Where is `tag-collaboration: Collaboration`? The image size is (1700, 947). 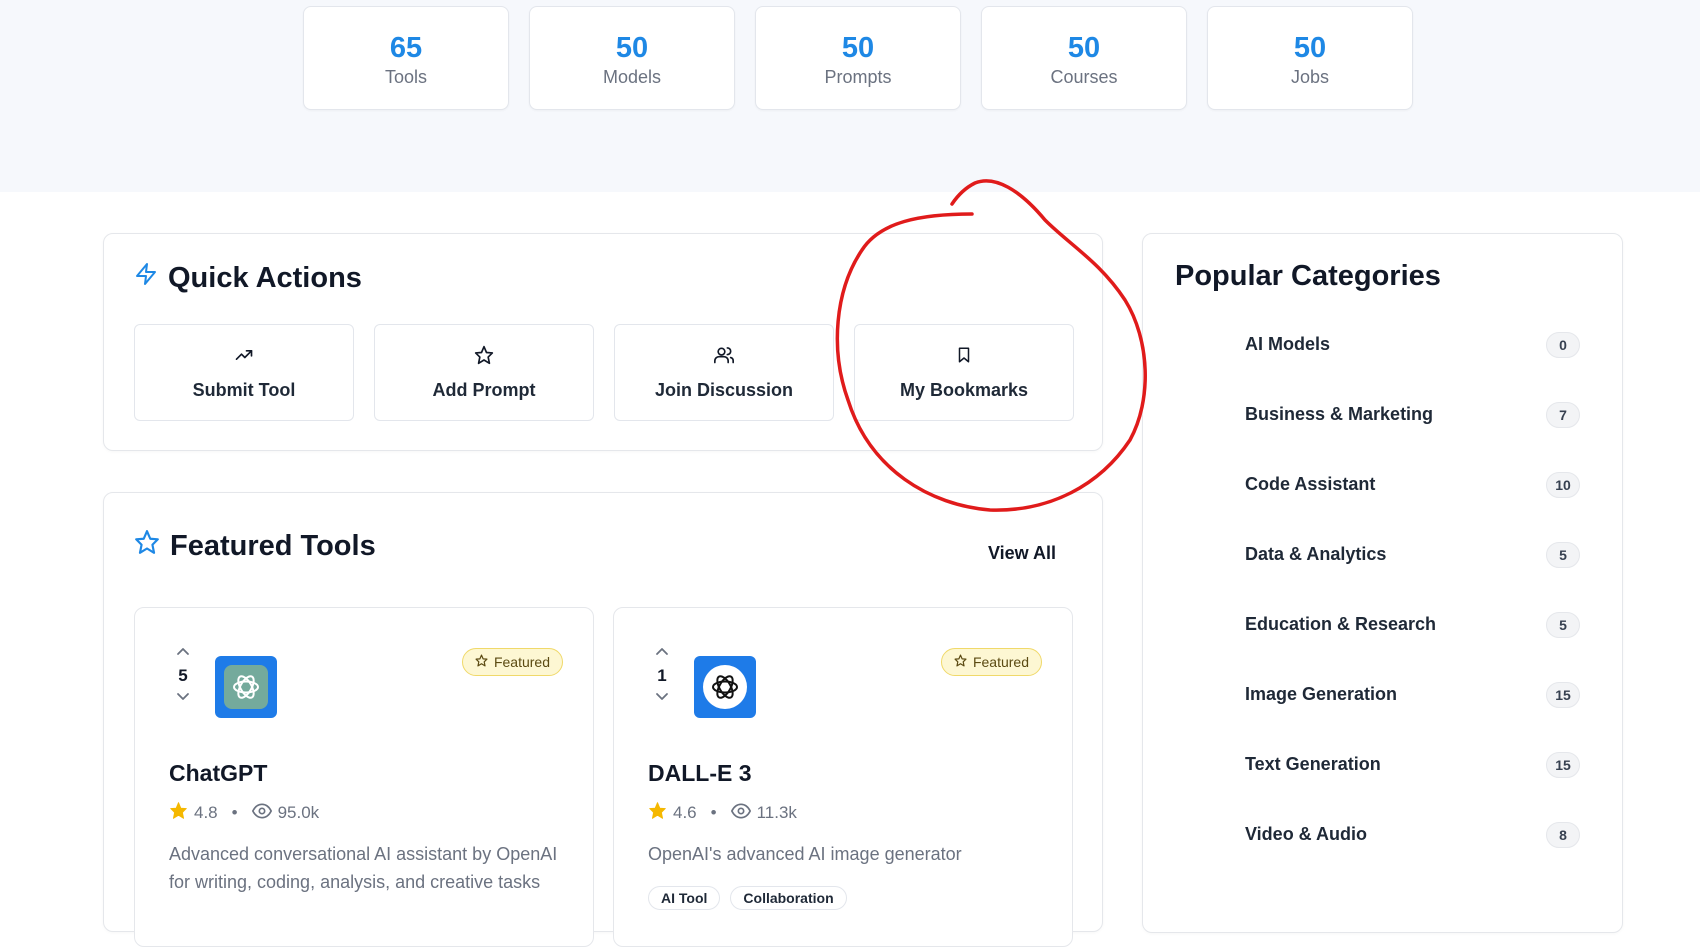 tag-collaboration: Collaboration is located at coordinates (788, 898).